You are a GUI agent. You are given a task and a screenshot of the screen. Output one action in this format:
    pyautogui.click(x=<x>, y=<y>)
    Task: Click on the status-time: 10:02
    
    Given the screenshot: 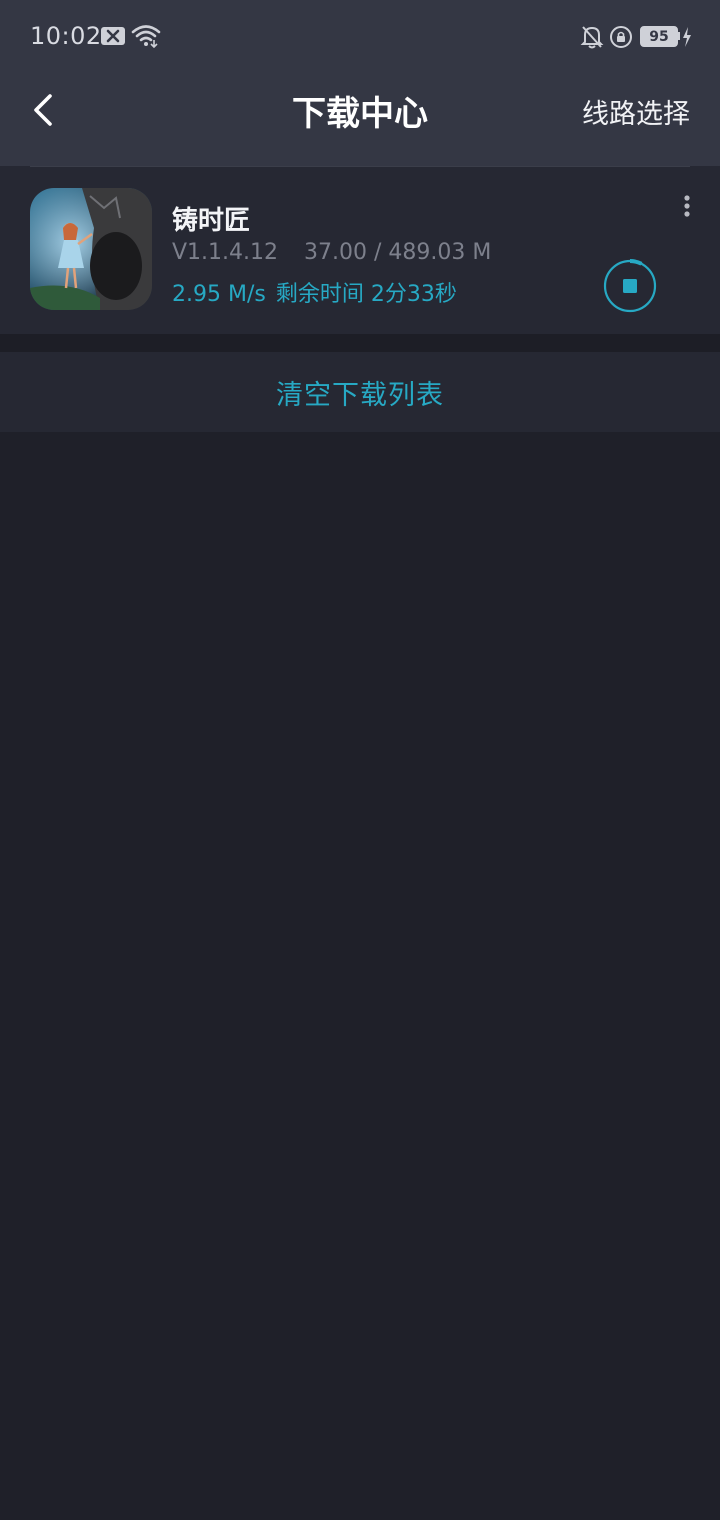 What is the action you would take?
    pyautogui.click(x=66, y=36)
    